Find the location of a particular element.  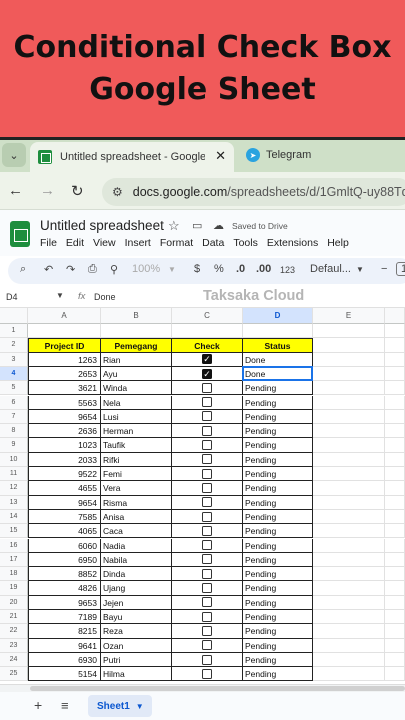

tab-spreadsheet: Untitled spreadsheet - Google S ✕ is located at coordinates (132, 157).